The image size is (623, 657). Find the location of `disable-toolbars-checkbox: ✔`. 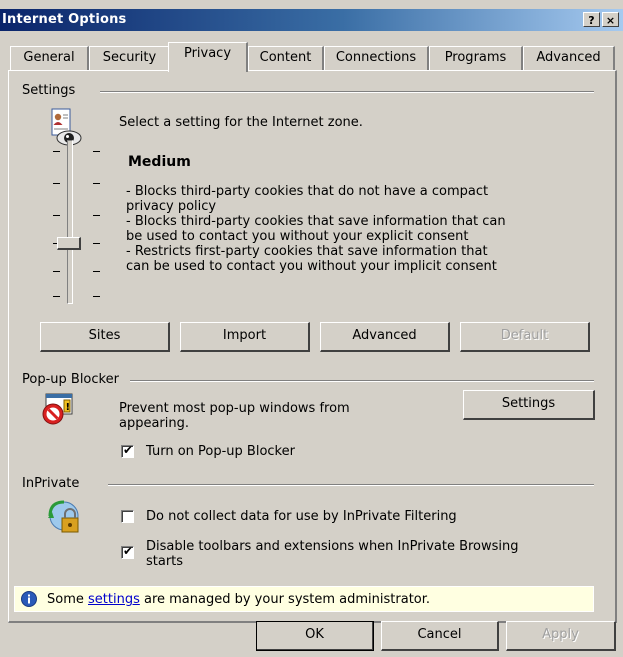

disable-toolbars-checkbox: ✔ is located at coordinates (127, 551).